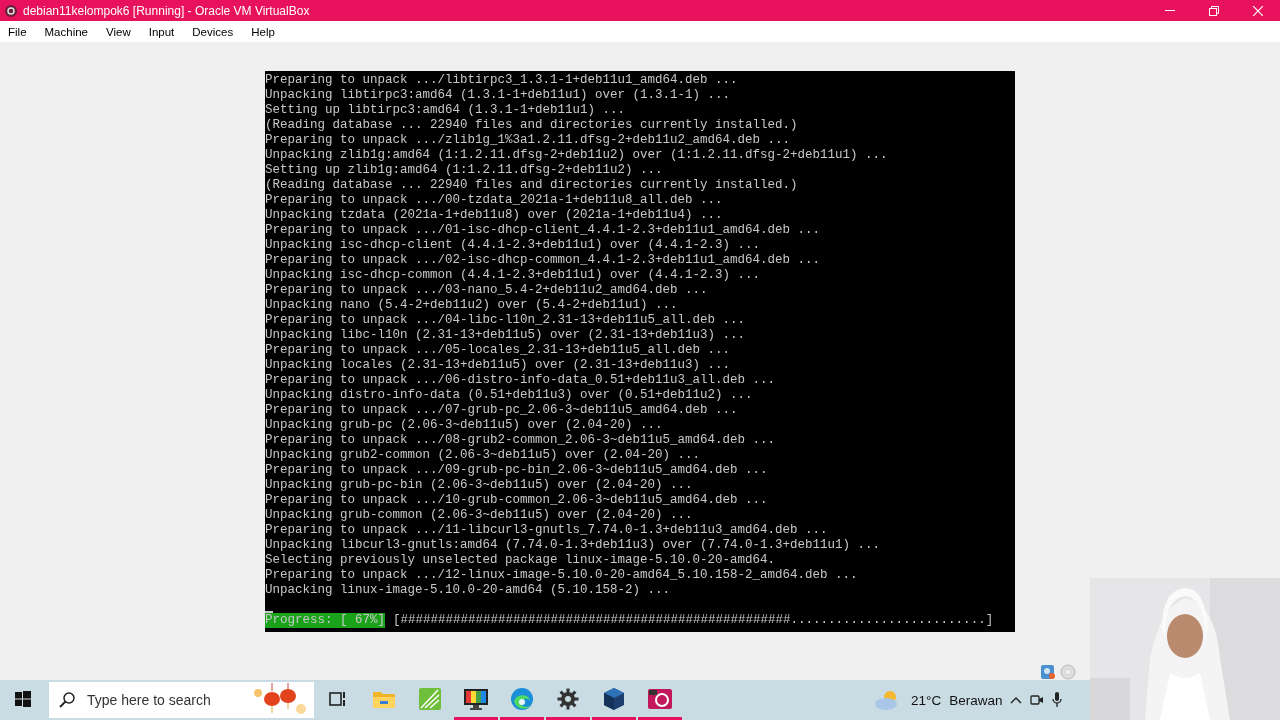 The width and height of the screenshot is (1280, 720). What do you see at coordinates (66, 31) in the screenshot?
I see `menu-item: Machine` at bounding box center [66, 31].